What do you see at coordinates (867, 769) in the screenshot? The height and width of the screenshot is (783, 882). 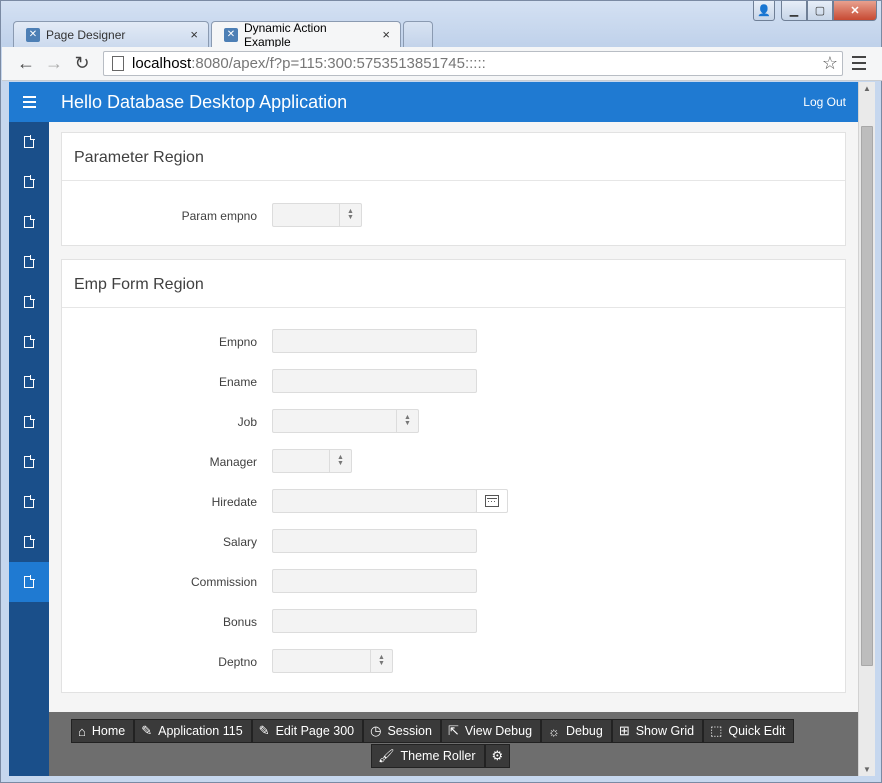 I see `scroll-down-icon: ▼` at bounding box center [867, 769].